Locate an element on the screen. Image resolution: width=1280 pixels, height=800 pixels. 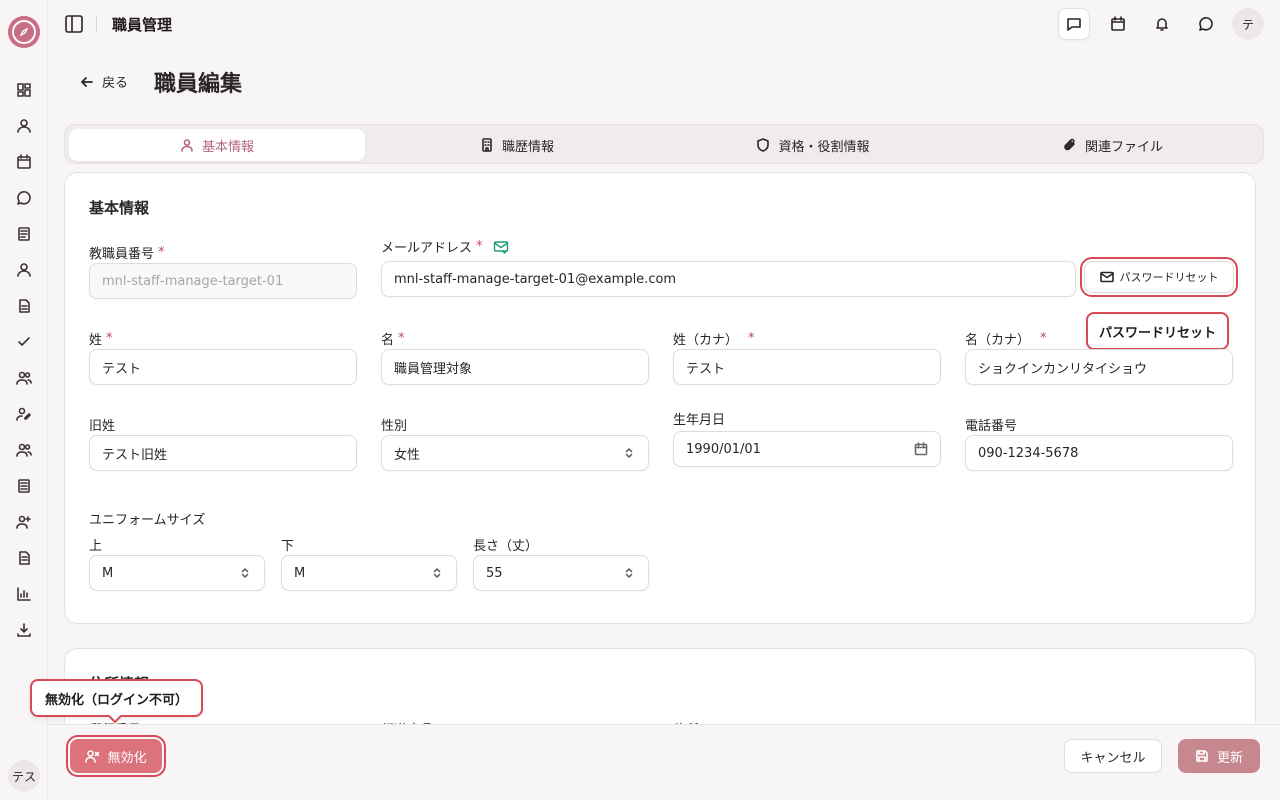
uniform-length-label: 長さ（丈） is located at coordinates (506, 546).